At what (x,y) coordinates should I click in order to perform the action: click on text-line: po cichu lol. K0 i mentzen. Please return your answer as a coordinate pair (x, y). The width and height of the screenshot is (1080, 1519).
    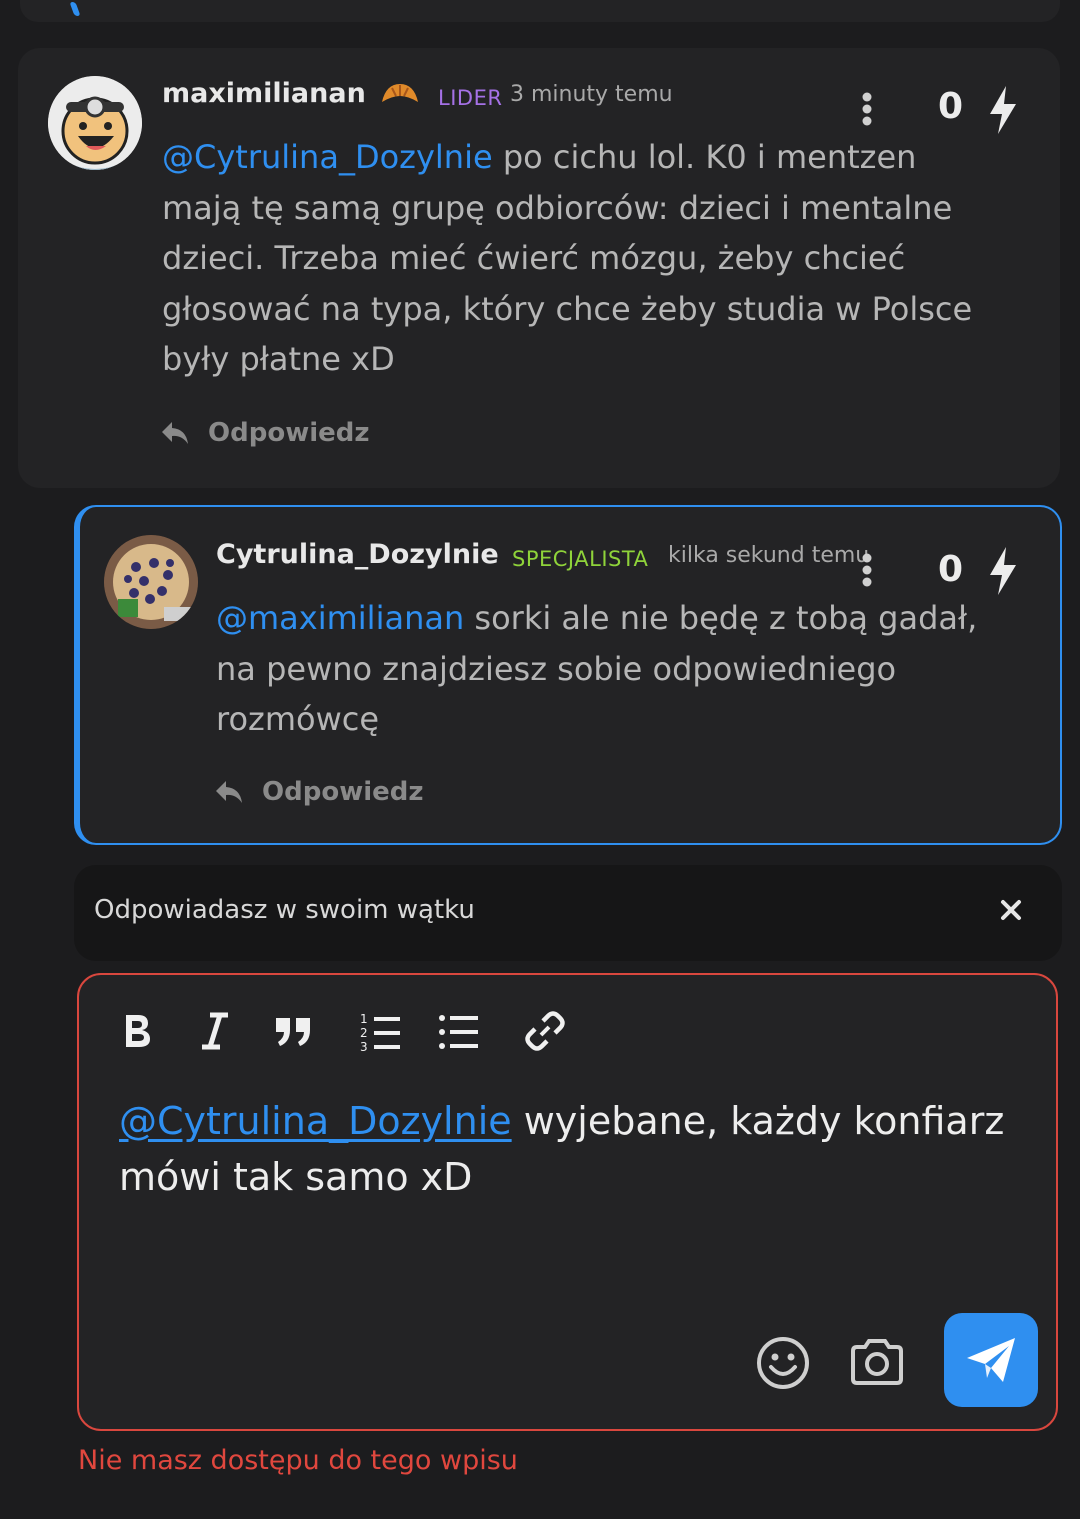
    Looking at the image, I should click on (704, 157).